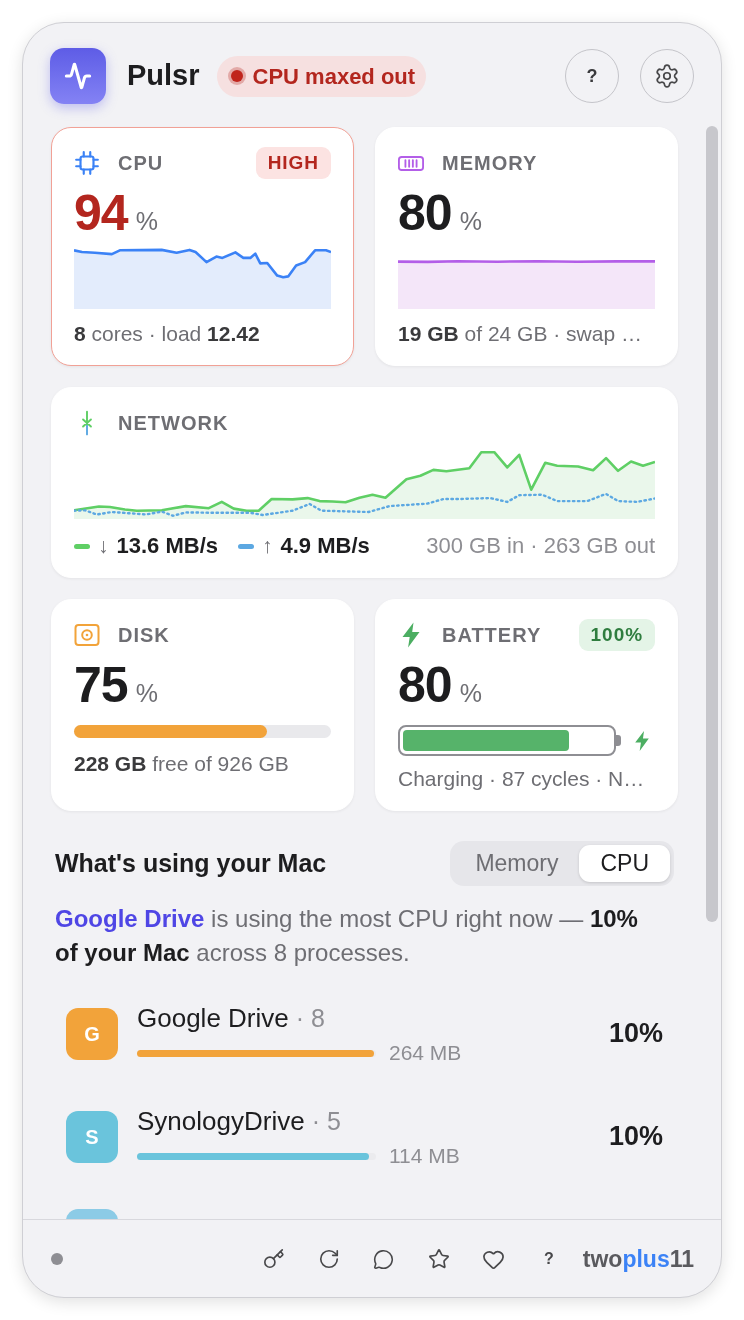 The image size is (744, 1320). I want to click on app-link: Google Drive, so click(130, 918).